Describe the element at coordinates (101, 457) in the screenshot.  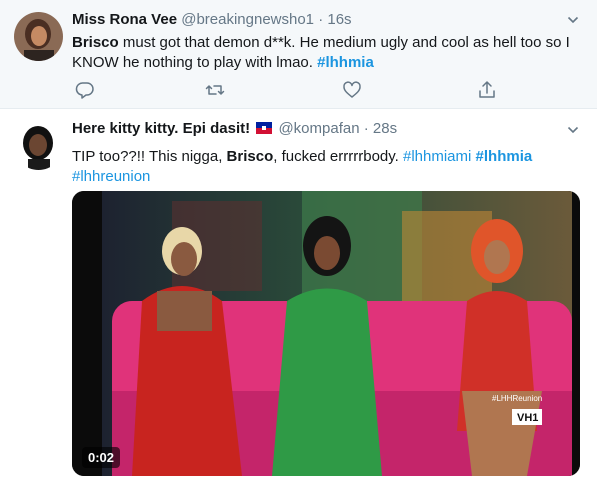
I see `video-duration-badge: 0:02` at that location.